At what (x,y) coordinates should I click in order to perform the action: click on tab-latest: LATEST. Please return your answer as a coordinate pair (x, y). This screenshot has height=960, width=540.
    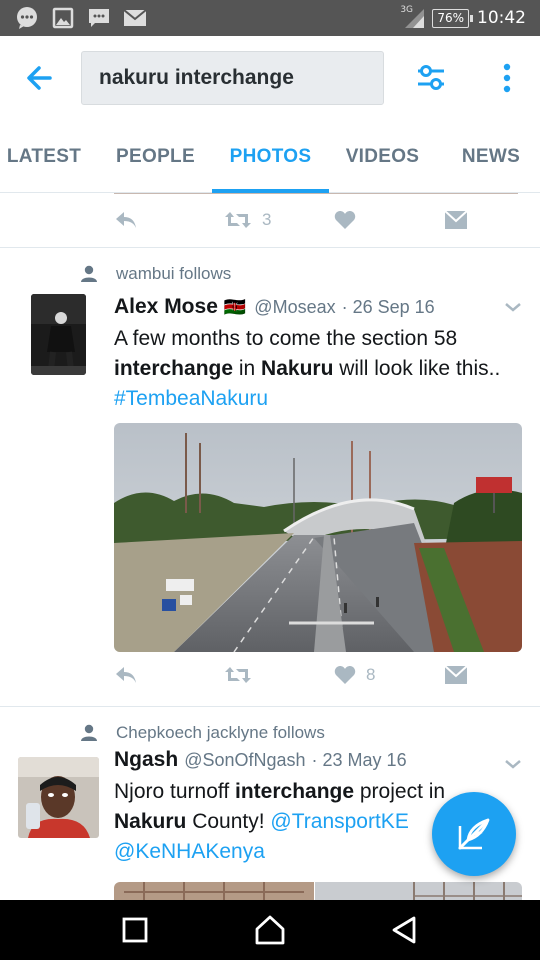
    Looking at the image, I should click on (44, 156).